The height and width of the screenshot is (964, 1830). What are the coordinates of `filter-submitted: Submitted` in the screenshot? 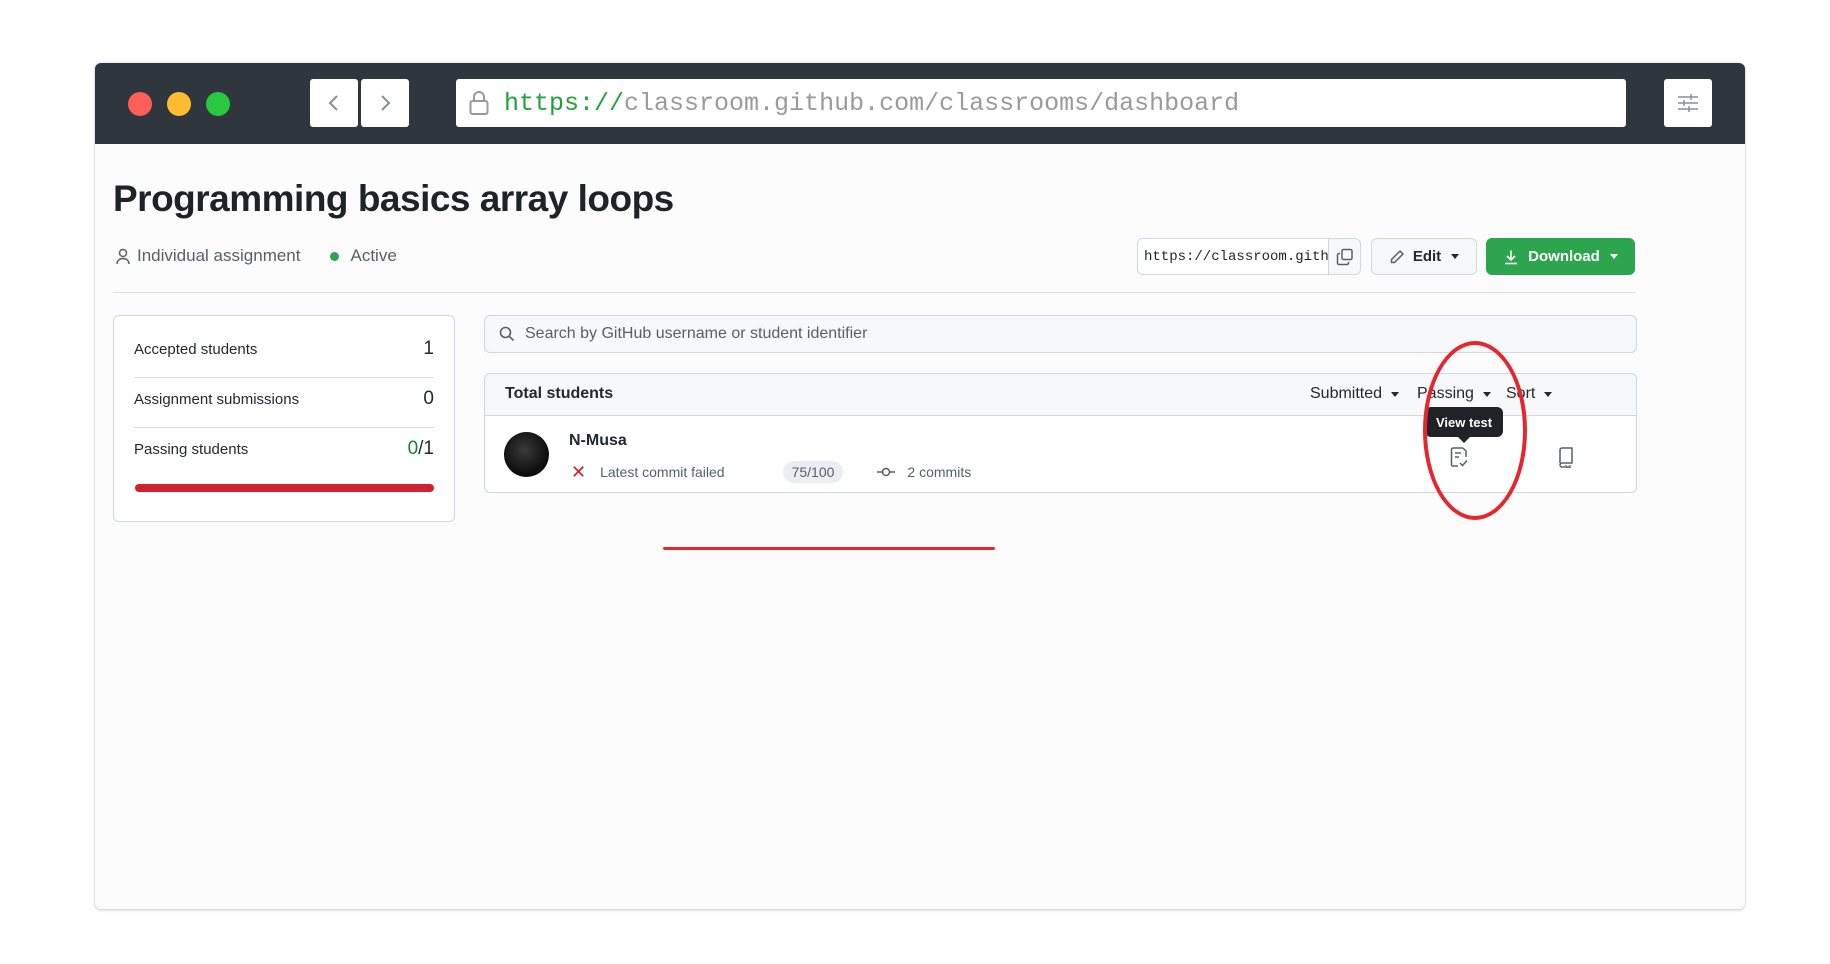 It's located at (1355, 394).